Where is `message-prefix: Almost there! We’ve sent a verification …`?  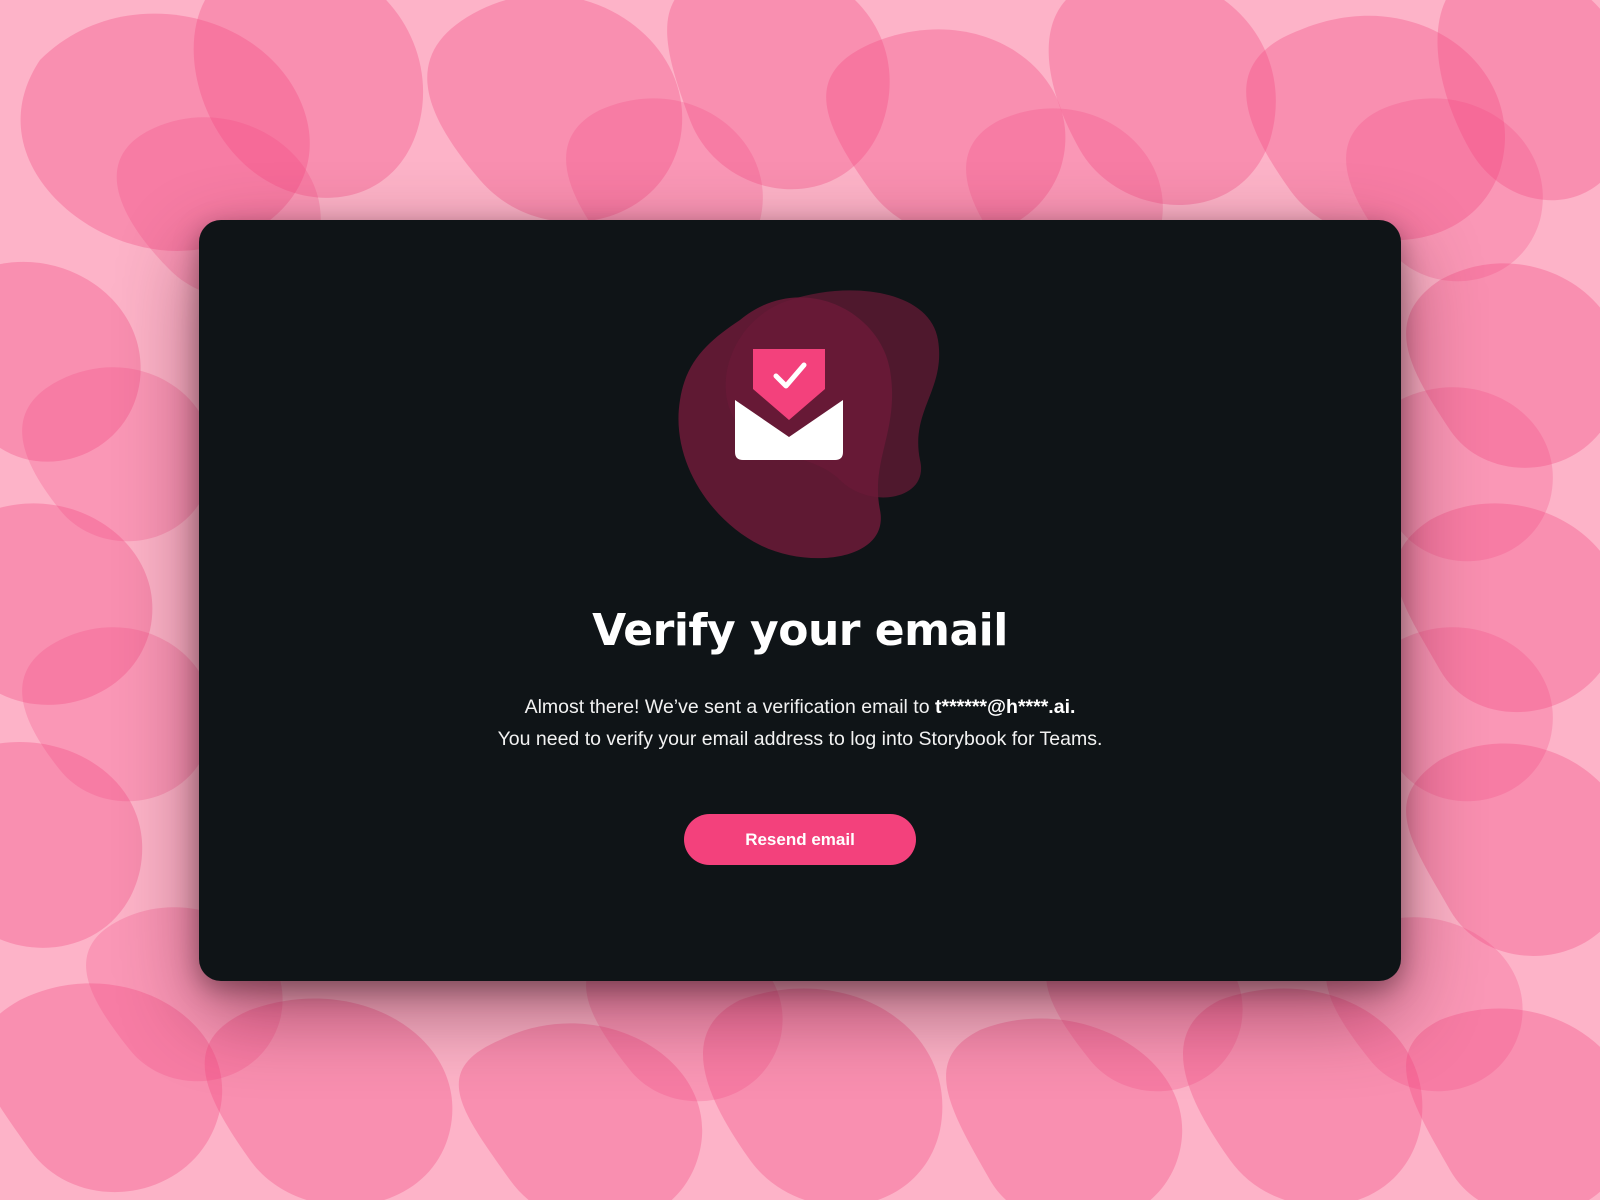
message-prefix: Almost there! We’ve sent a verification … is located at coordinates (729, 707).